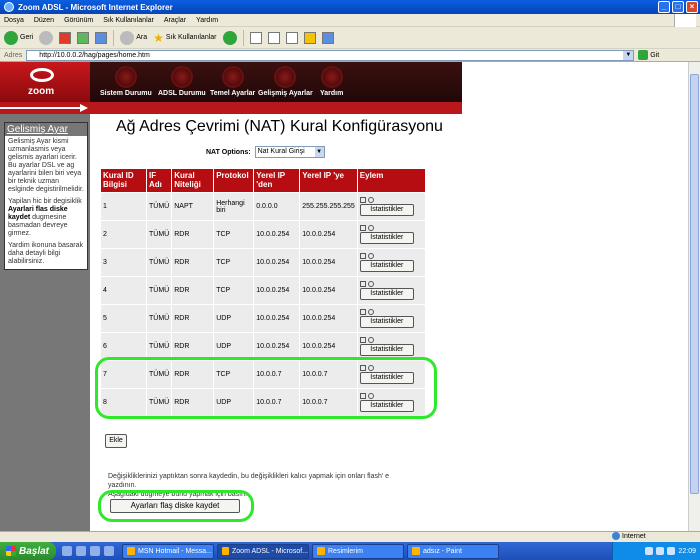 This screenshot has width=700, height=560. I want to click on task-paint: adsız - Paint, so click(453, 551).